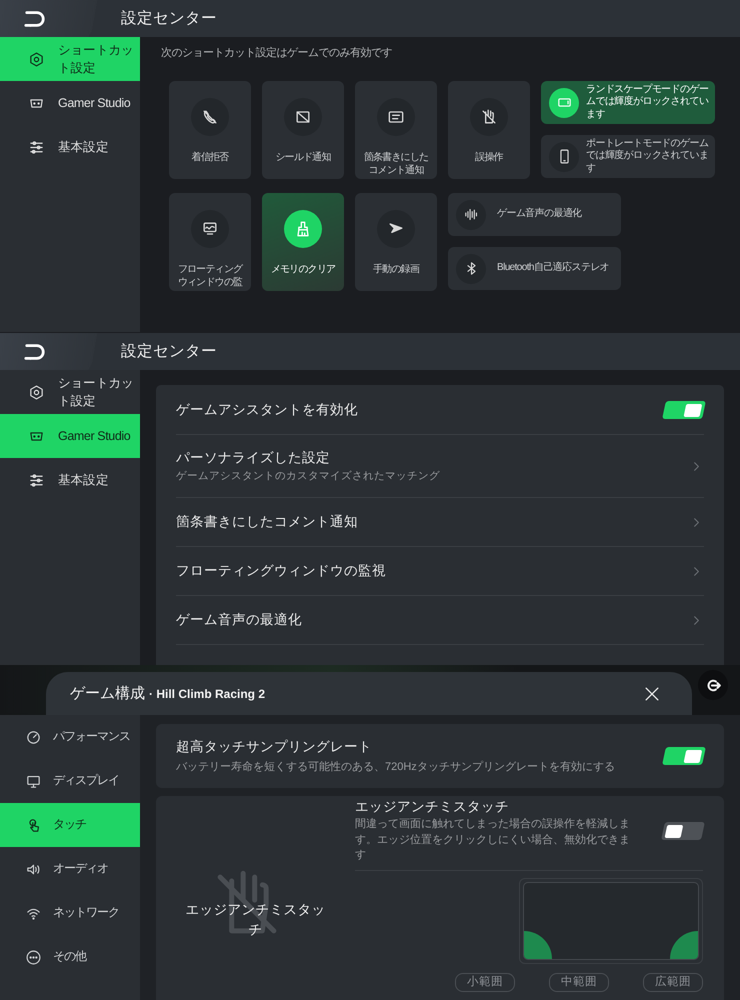 This screenshot has width=740, height=1000. Describe the element at coordinates (33, 957) in the screenshot. I see `more-icon` at that location.